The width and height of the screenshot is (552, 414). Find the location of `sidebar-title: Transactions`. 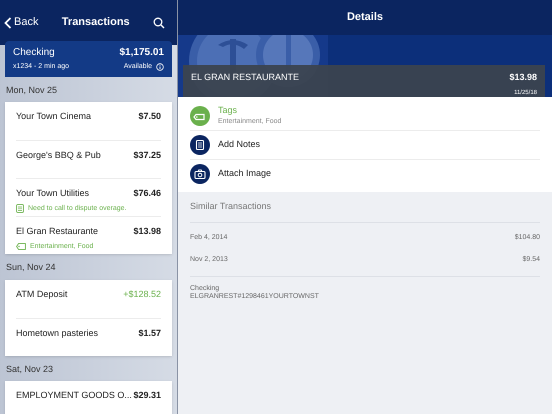

sidebar-title: Transactions is located at coordinates (95, 22).